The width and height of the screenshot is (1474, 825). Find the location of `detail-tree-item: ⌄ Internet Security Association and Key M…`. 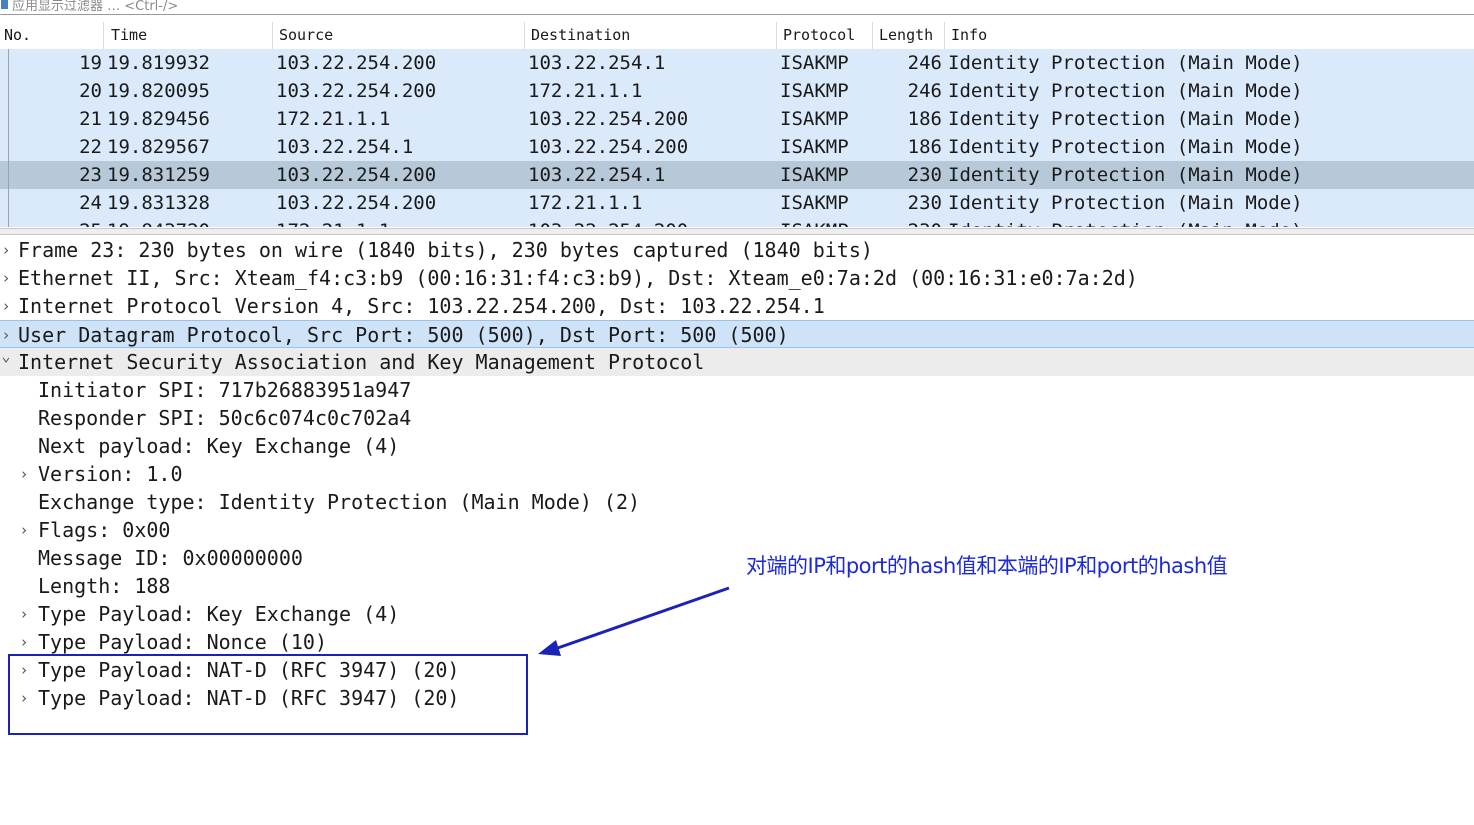

detail-tree-item: ⌄ Internet Security Association and Key M… is located at coordinates (737, 361).